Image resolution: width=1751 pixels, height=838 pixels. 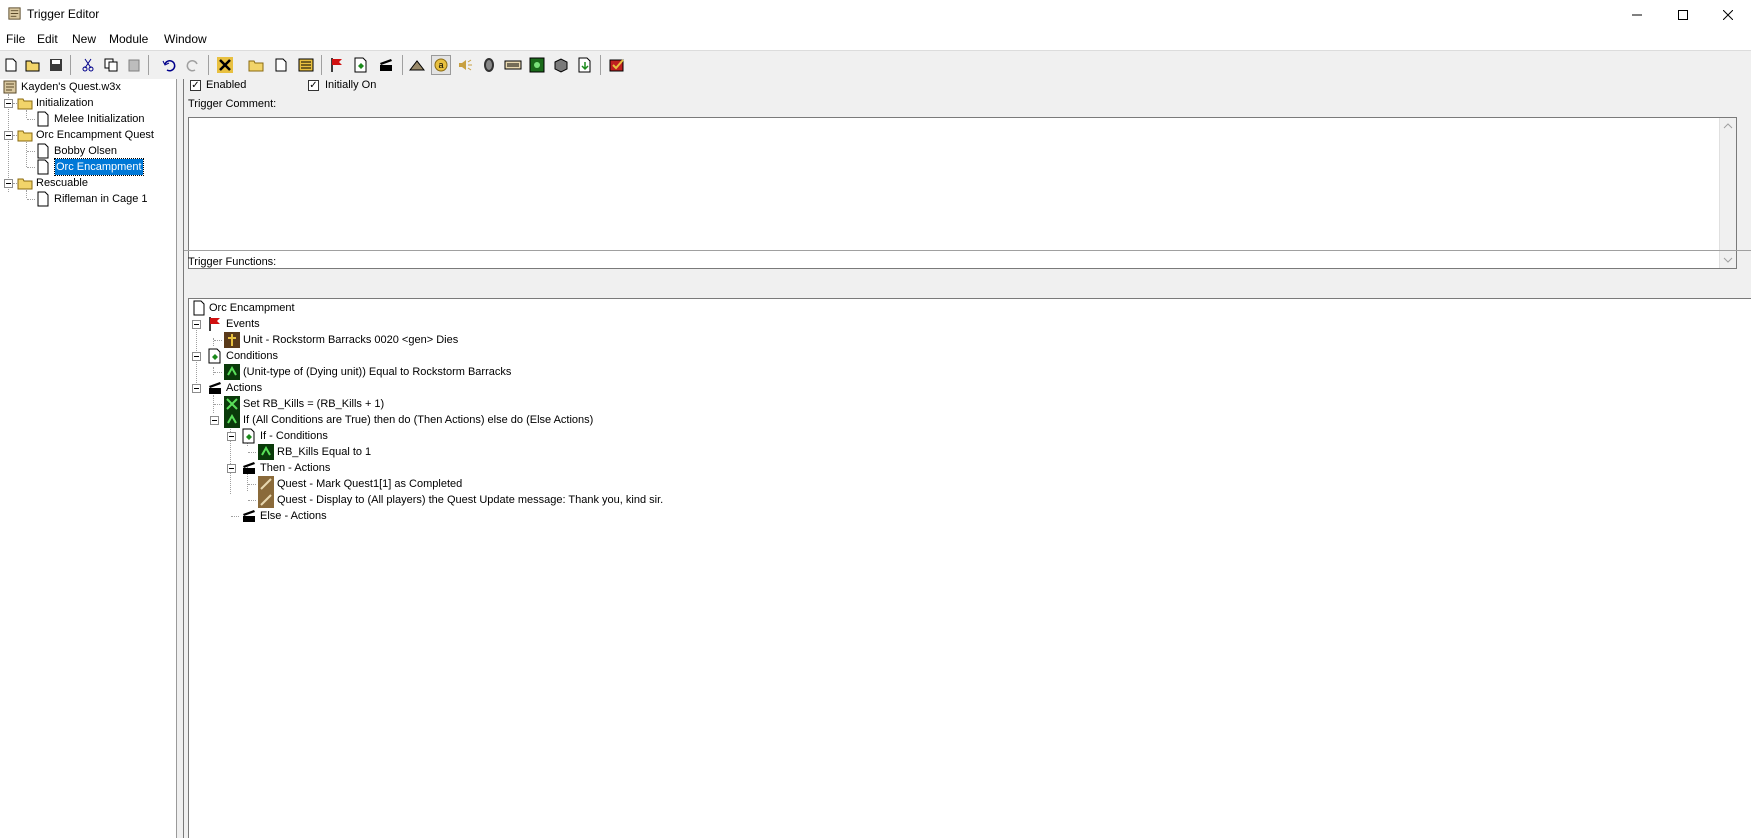 I want to click on maximize-button, so click(x=1683, y=15).